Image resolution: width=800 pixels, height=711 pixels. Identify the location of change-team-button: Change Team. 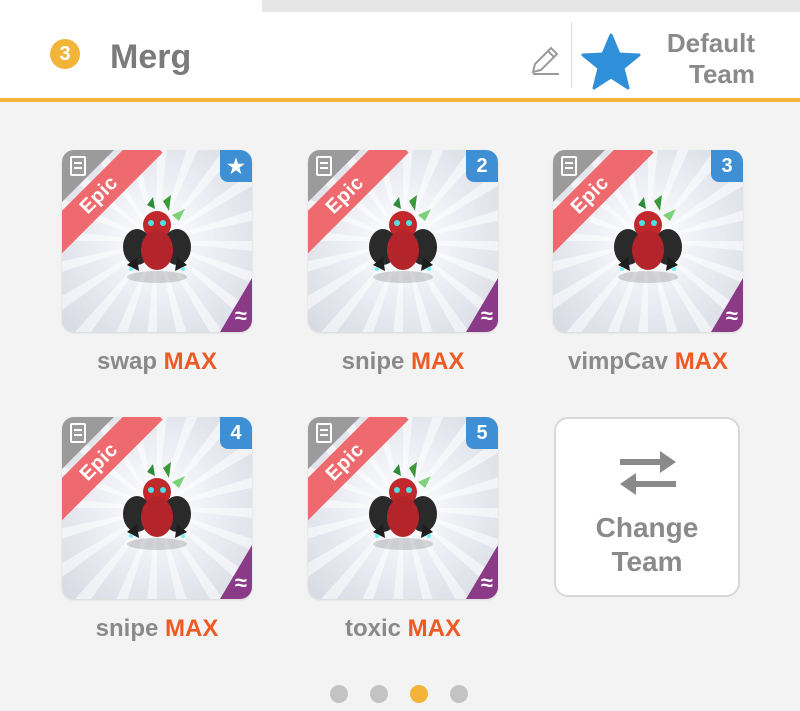
(647, 507).